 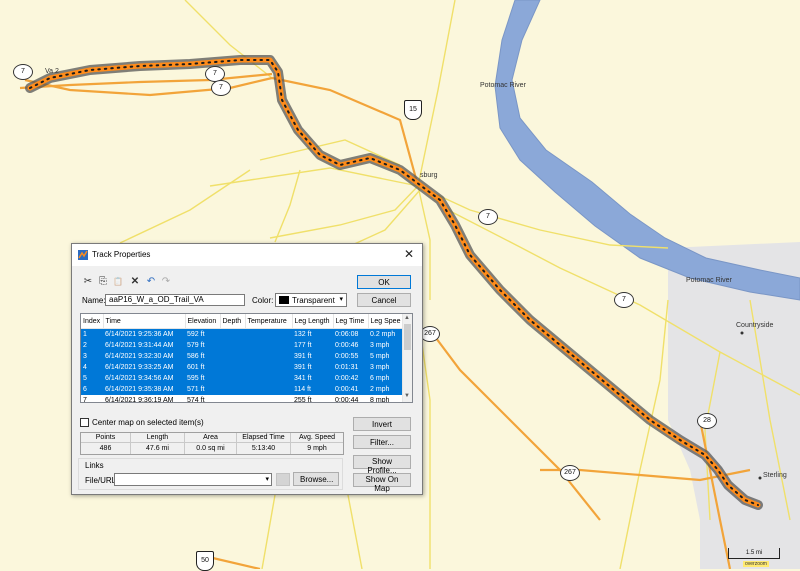 What do you see at coordinates (351, 321) in the screenshot?
I see `column-header-leg-time: Leg Time` at bounding box center [351, 321].